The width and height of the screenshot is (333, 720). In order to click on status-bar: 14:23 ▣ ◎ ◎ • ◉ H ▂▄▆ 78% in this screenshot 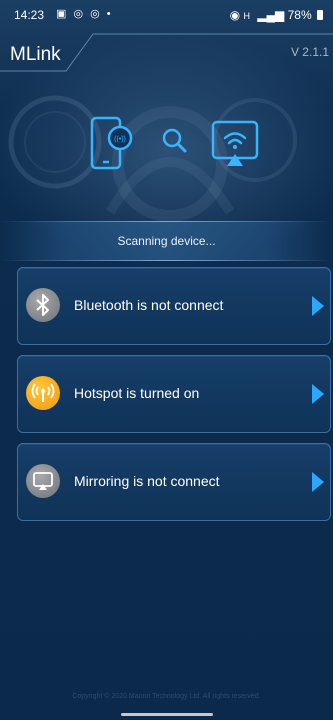, I will do `click(166, 15)`.